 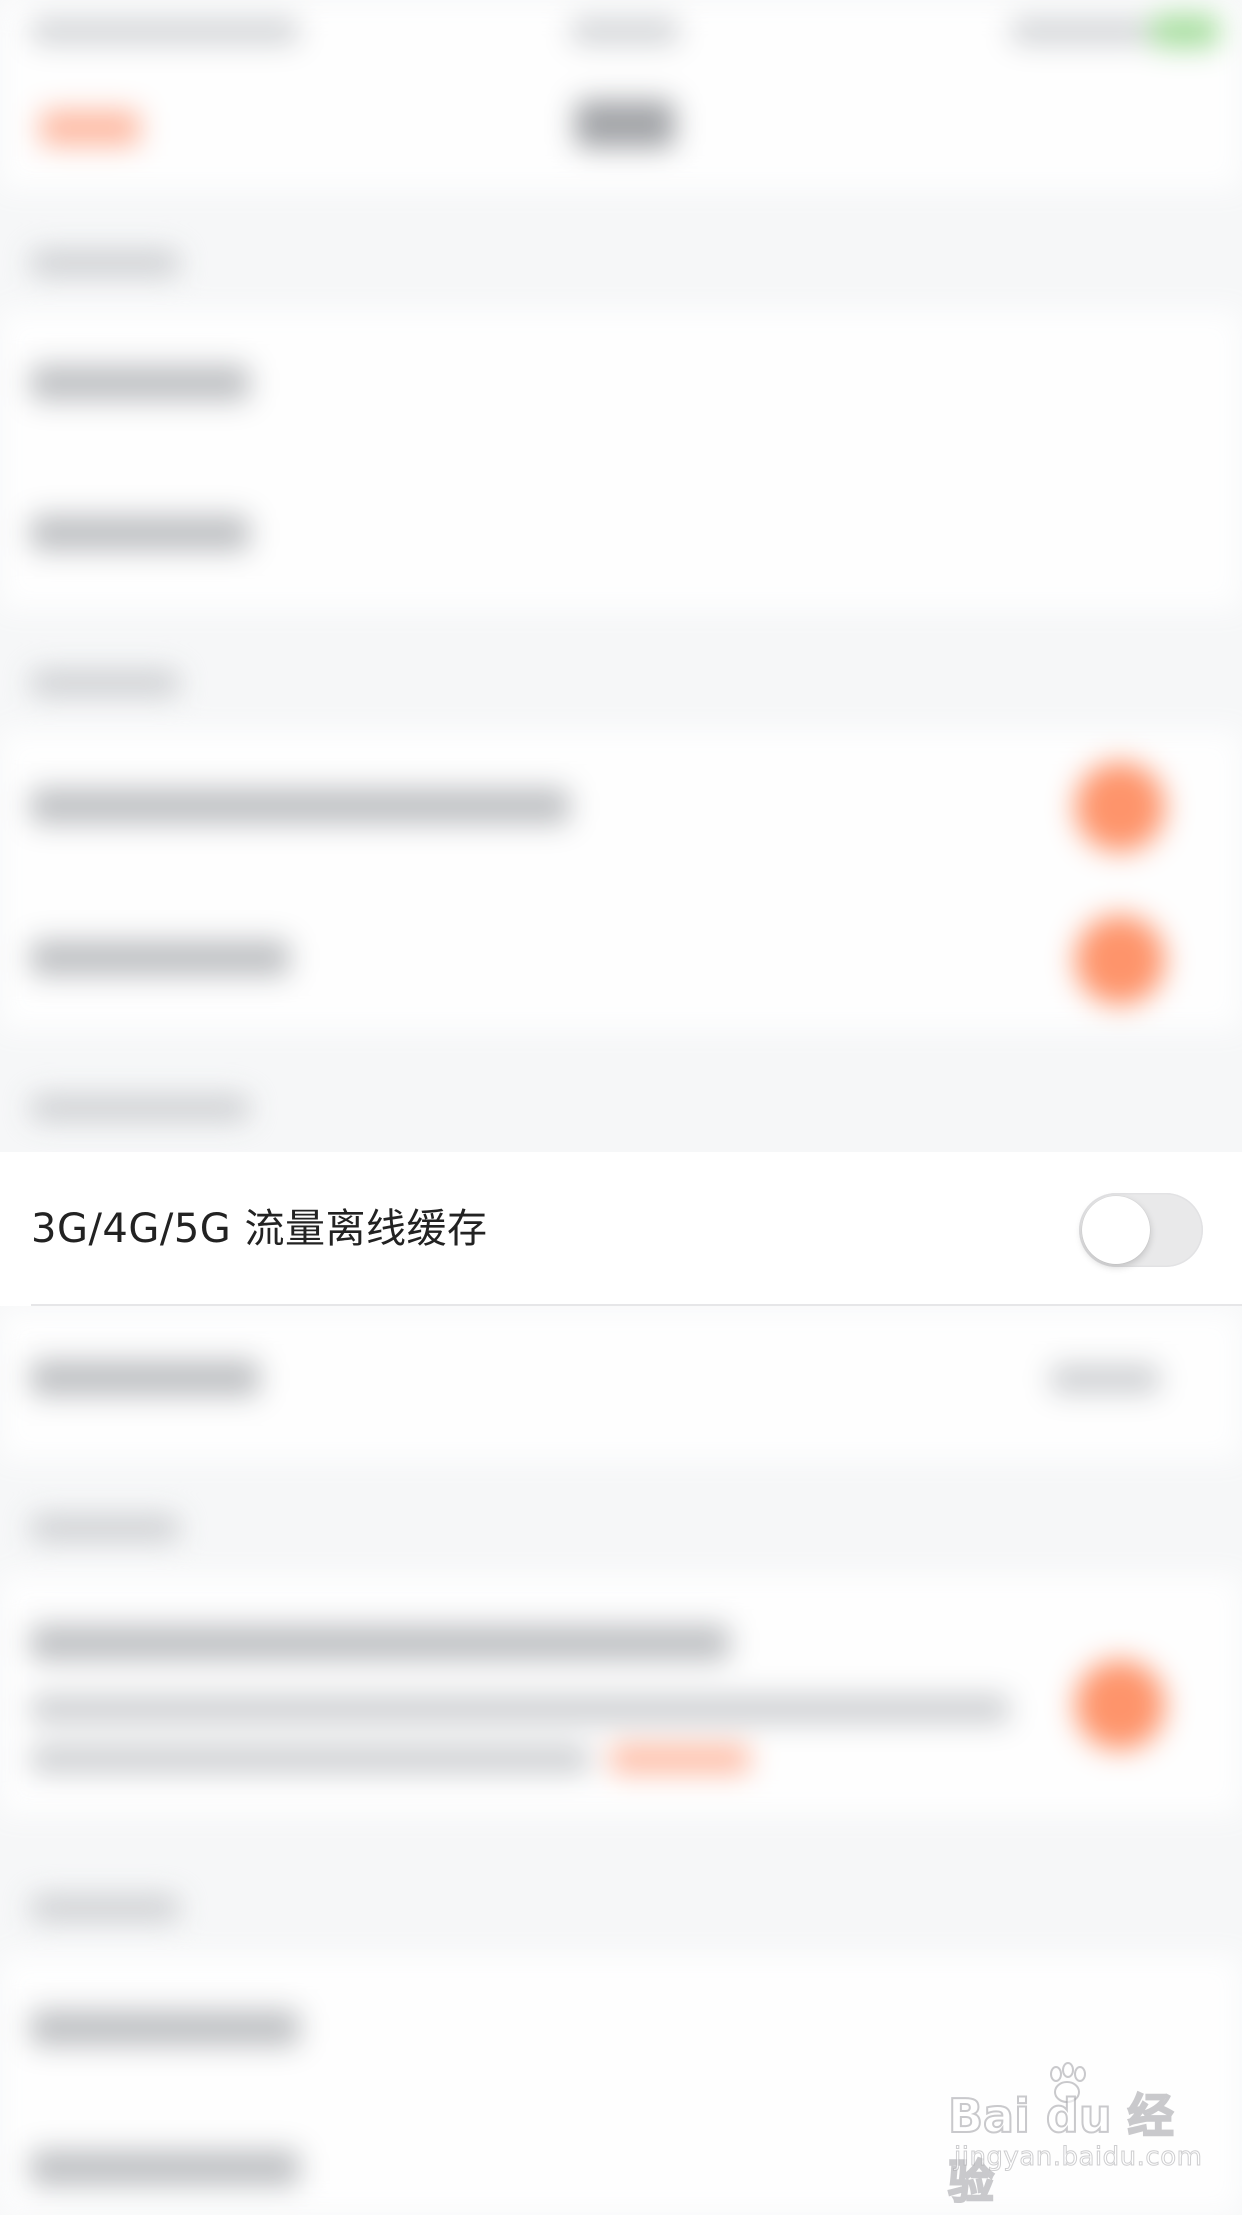 What do you see at coordinates (1078, 2157) in the screenshot?
I see `watermark-url: jingyan.baidu.com` at bounding box center [1078, 2157].